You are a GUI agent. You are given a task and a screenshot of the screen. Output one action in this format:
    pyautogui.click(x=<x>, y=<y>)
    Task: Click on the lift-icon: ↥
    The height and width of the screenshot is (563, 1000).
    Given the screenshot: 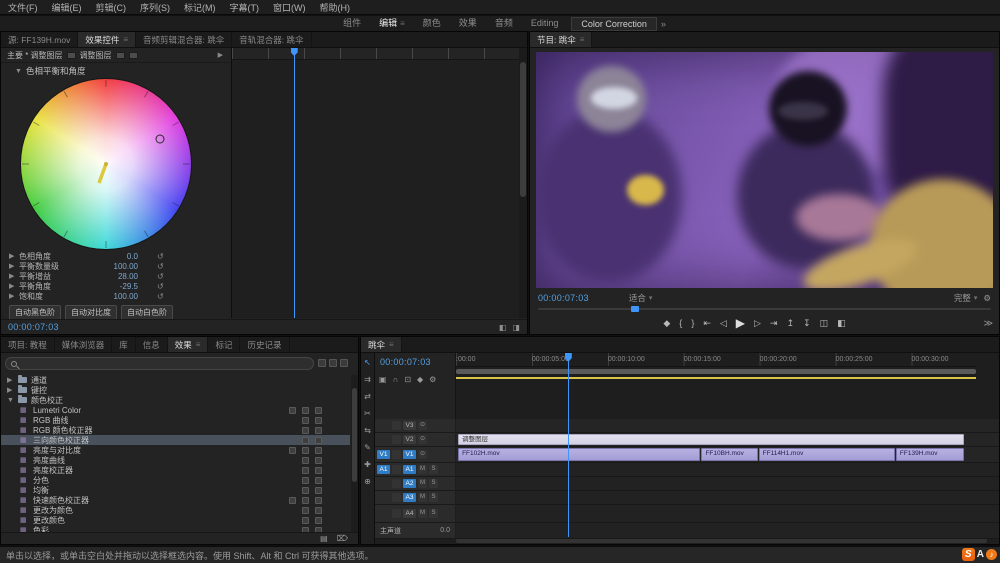 What is the action you would take?
    pyautogui.click(x=791, y=323)
    